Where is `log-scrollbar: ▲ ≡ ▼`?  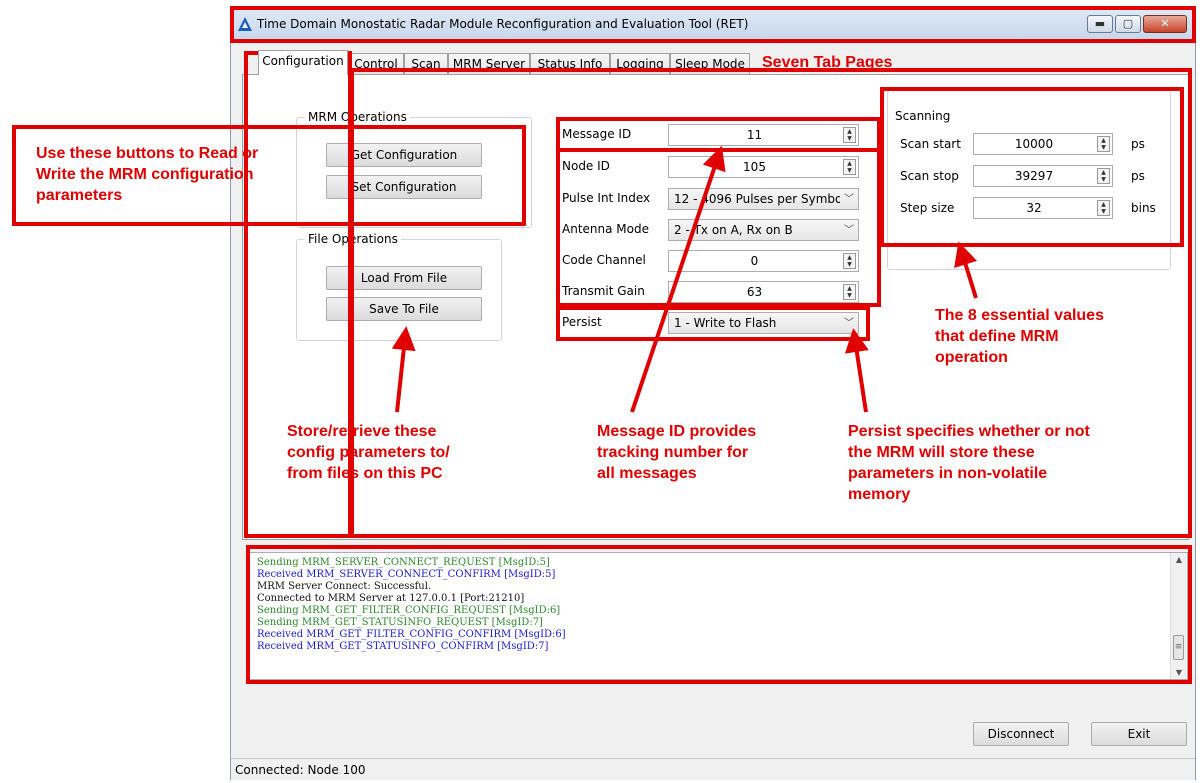 log-scrollbar: ▲ ≡ ▼ is located at coordinates (1178, 616).